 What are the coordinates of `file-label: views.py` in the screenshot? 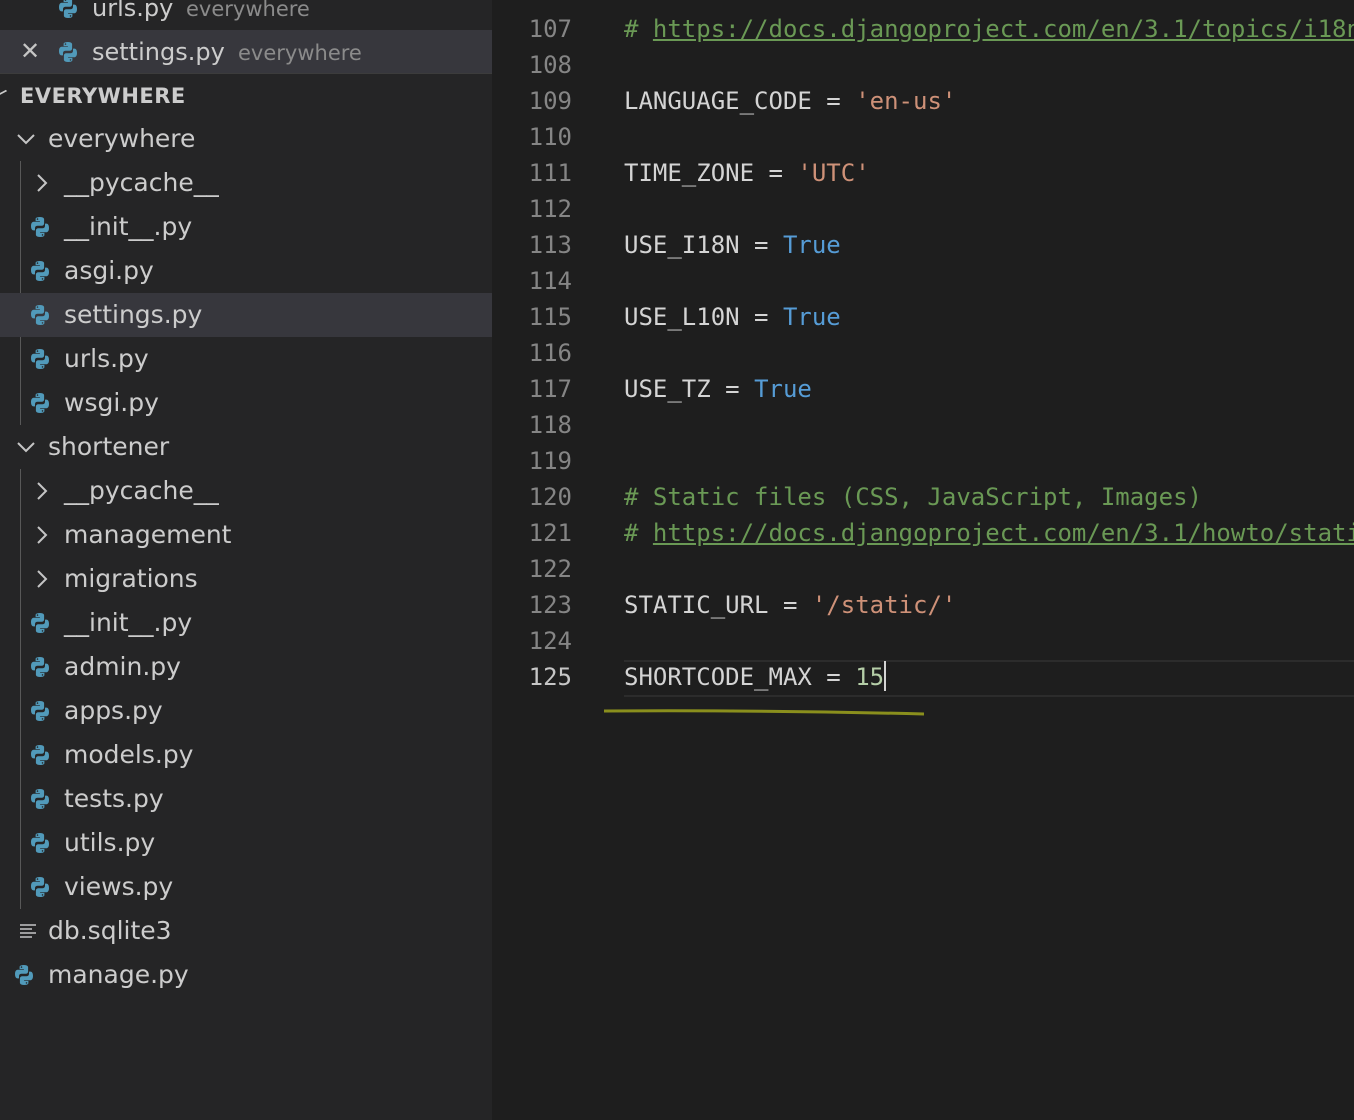 It's located at (119, 886).